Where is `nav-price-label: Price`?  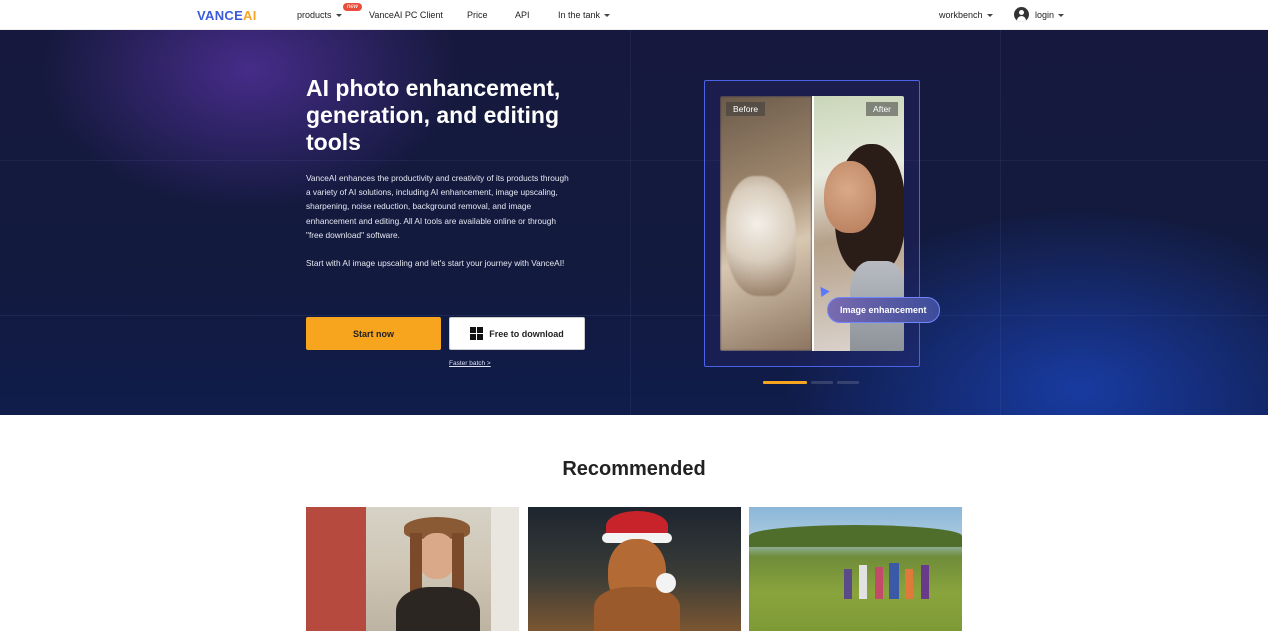
nav-price-label: Price is located at coordinates (477, 15).